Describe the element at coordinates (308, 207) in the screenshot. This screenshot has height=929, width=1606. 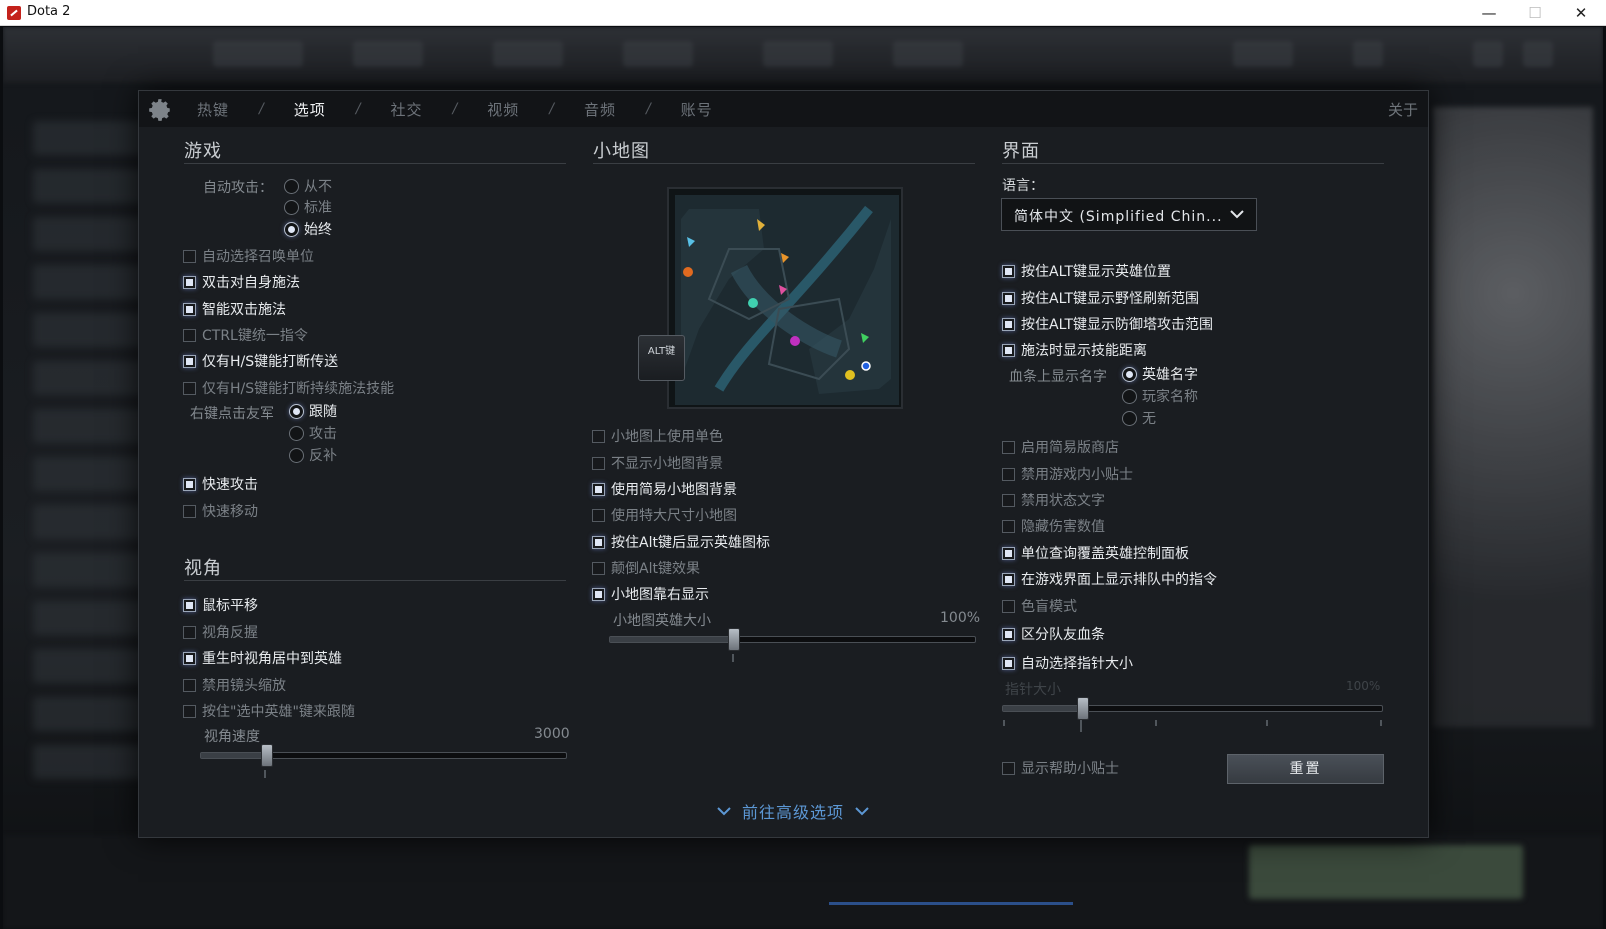
I see `auto-attack-standard-radio: 标准` at that location.